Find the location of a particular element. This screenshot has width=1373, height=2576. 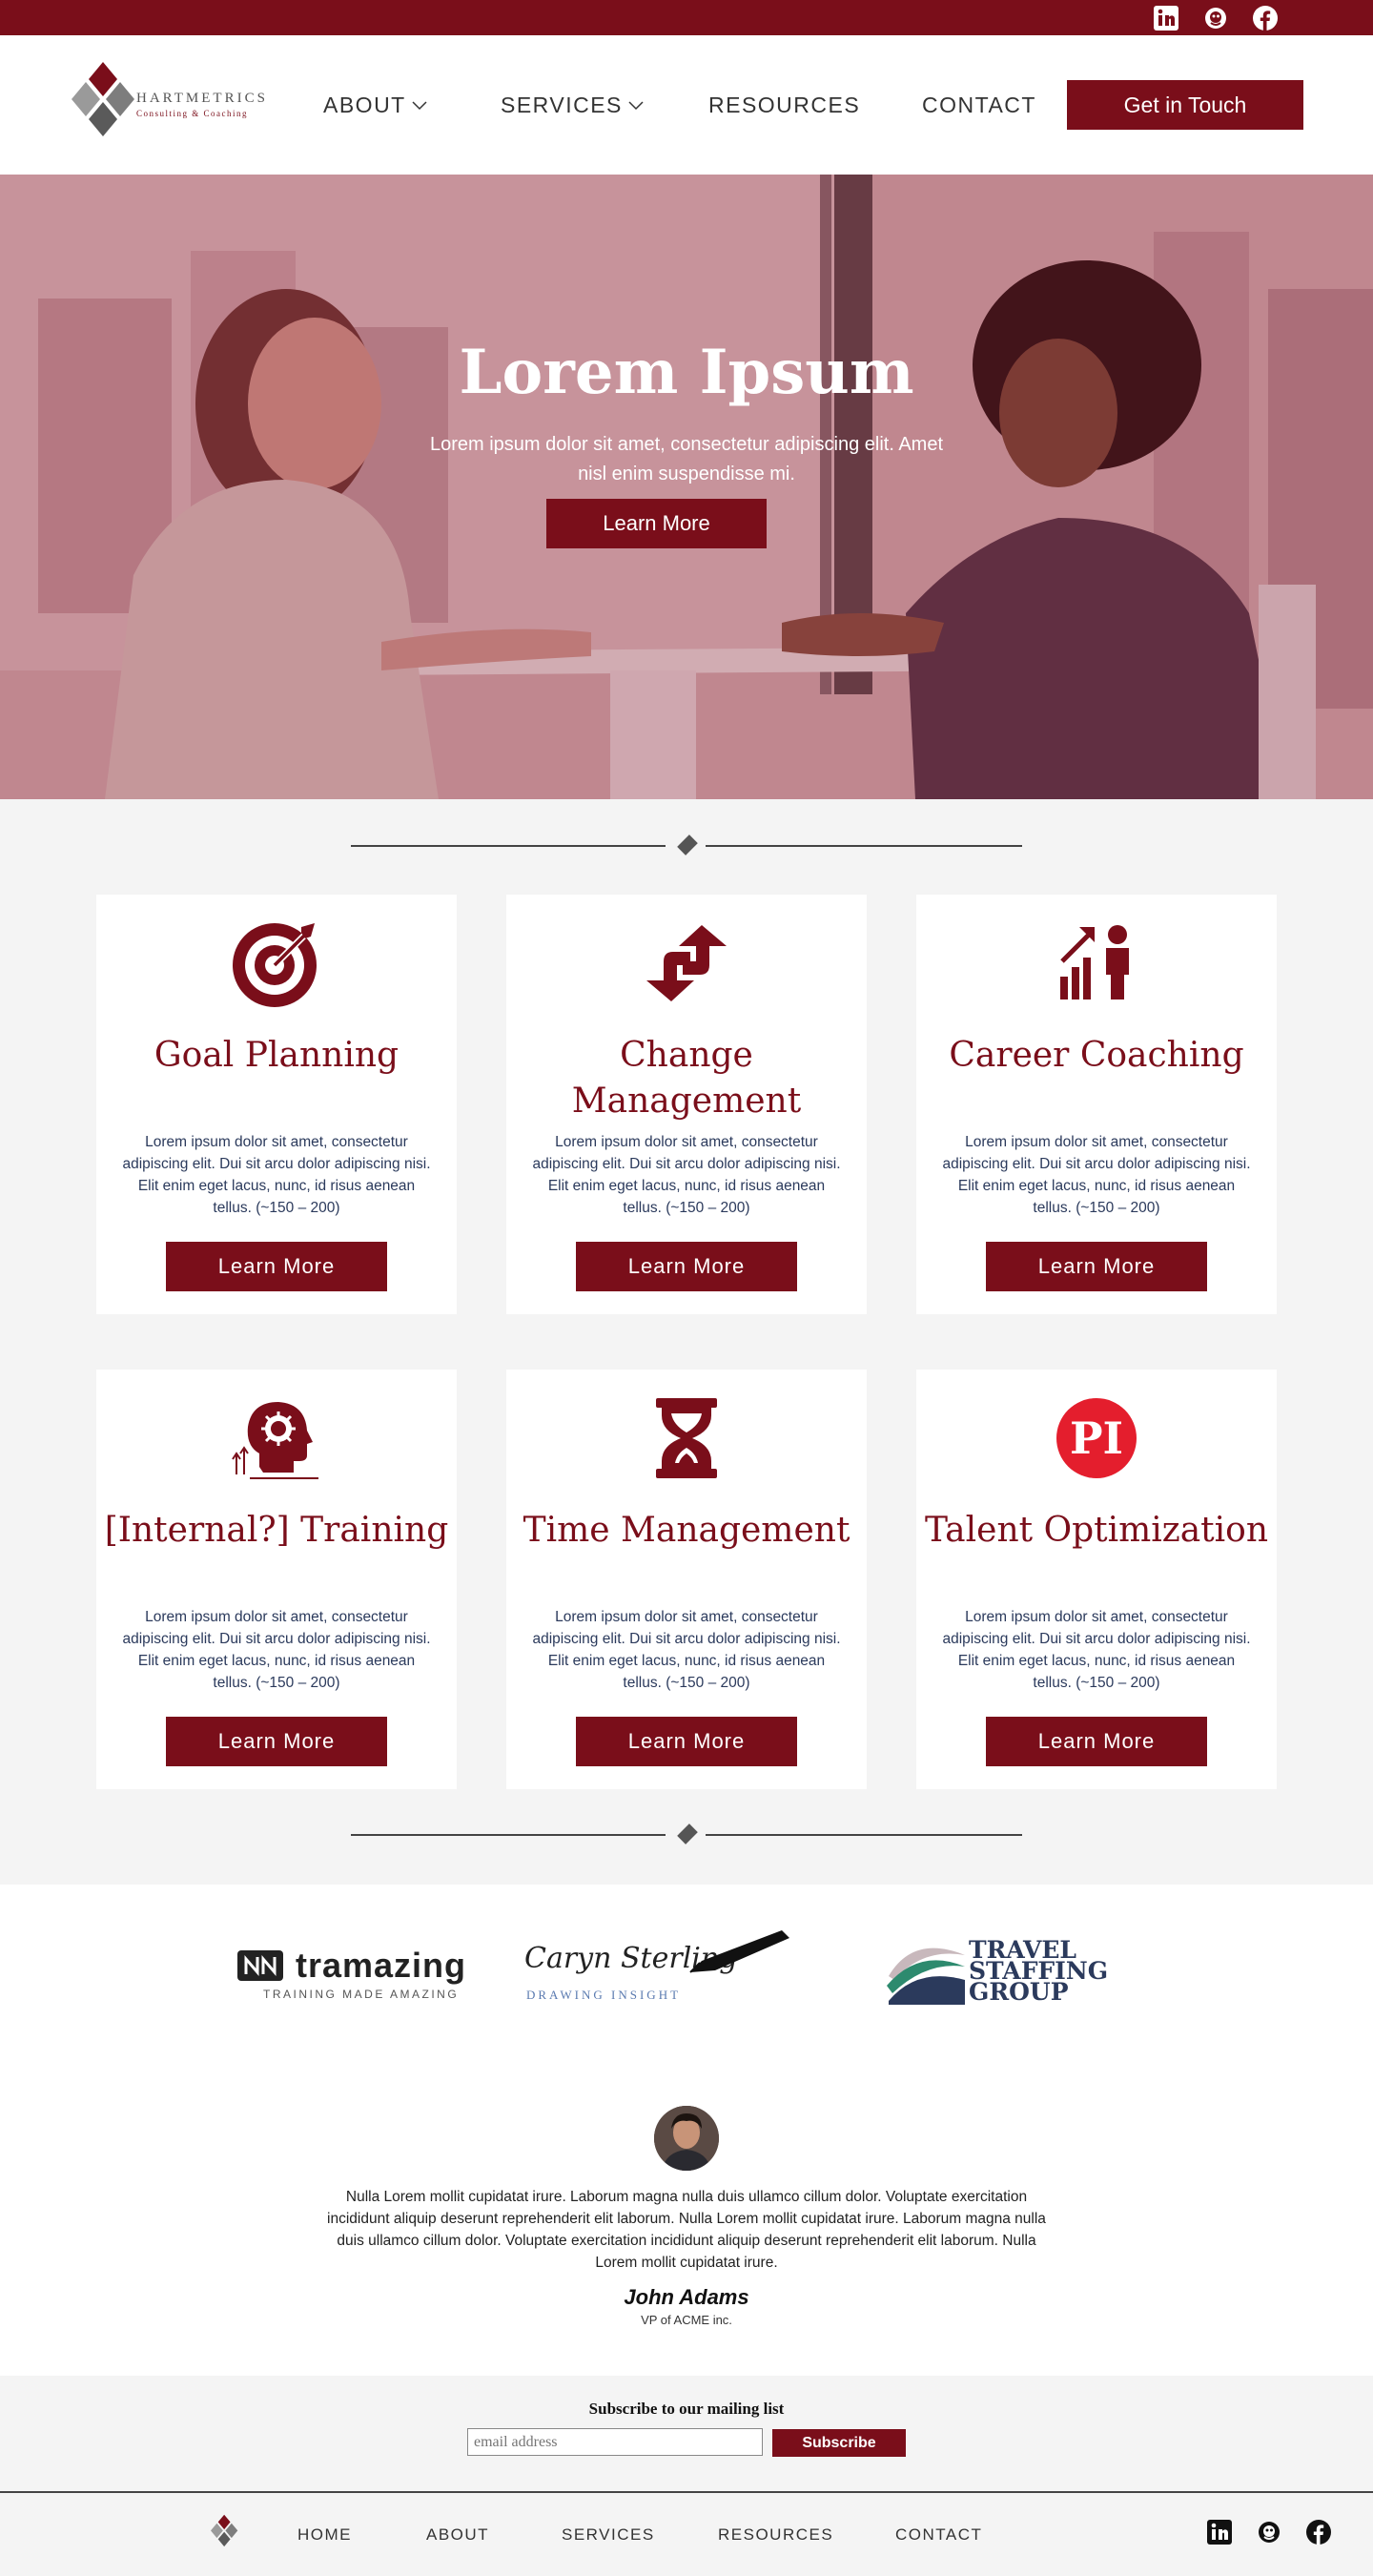

testimonial-author-title: VP of ACME inc. is located at coordinates (686, 2320).